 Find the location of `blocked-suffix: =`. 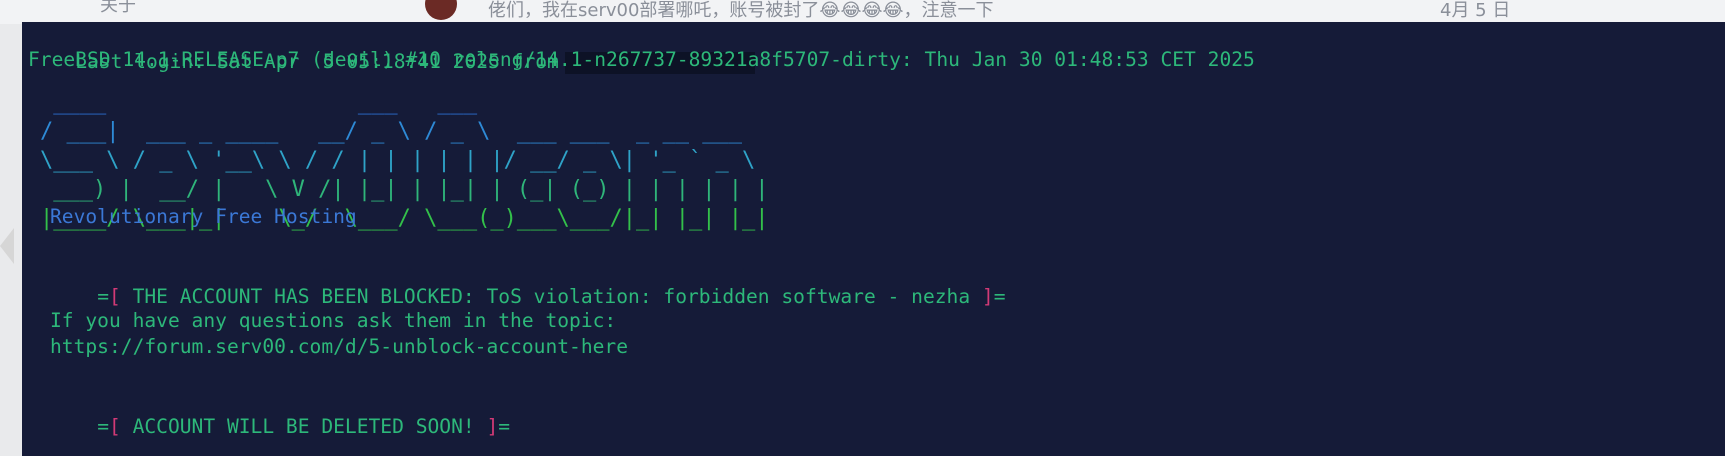

blocked-suffix: = is located at coordinates (999, 296).